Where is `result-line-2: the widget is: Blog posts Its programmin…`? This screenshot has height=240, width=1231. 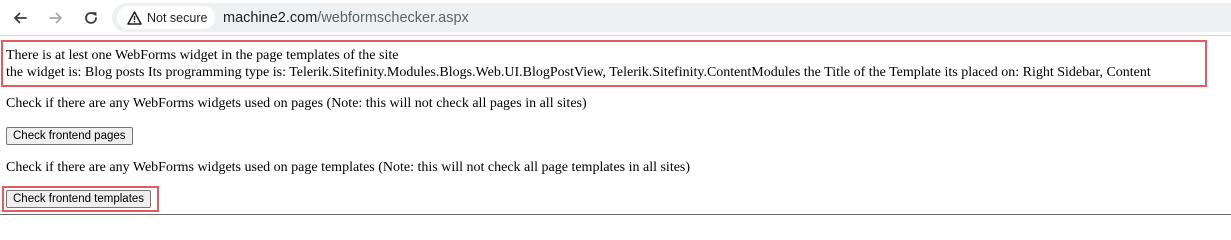
result-line-2: the widget is: Blog posts Its programmin… is located at coordinates (578, 72).